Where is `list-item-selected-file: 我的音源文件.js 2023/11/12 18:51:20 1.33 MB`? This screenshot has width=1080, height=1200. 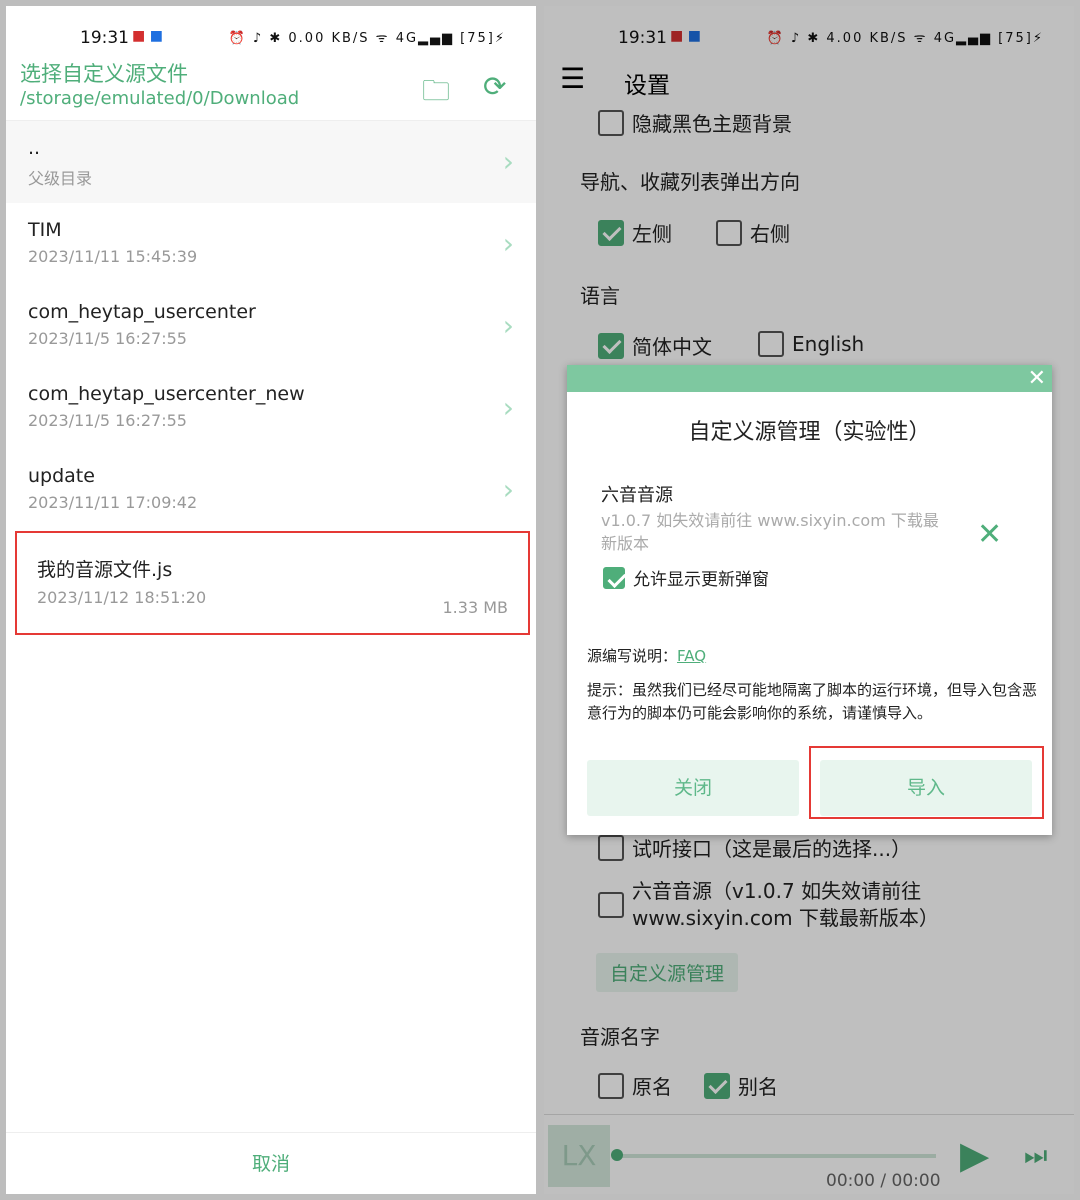
list-item-selected-file: 我的音源文件.js 2023/11/12 18:51:20 1.33 MB is located at coordinates (272, 583).